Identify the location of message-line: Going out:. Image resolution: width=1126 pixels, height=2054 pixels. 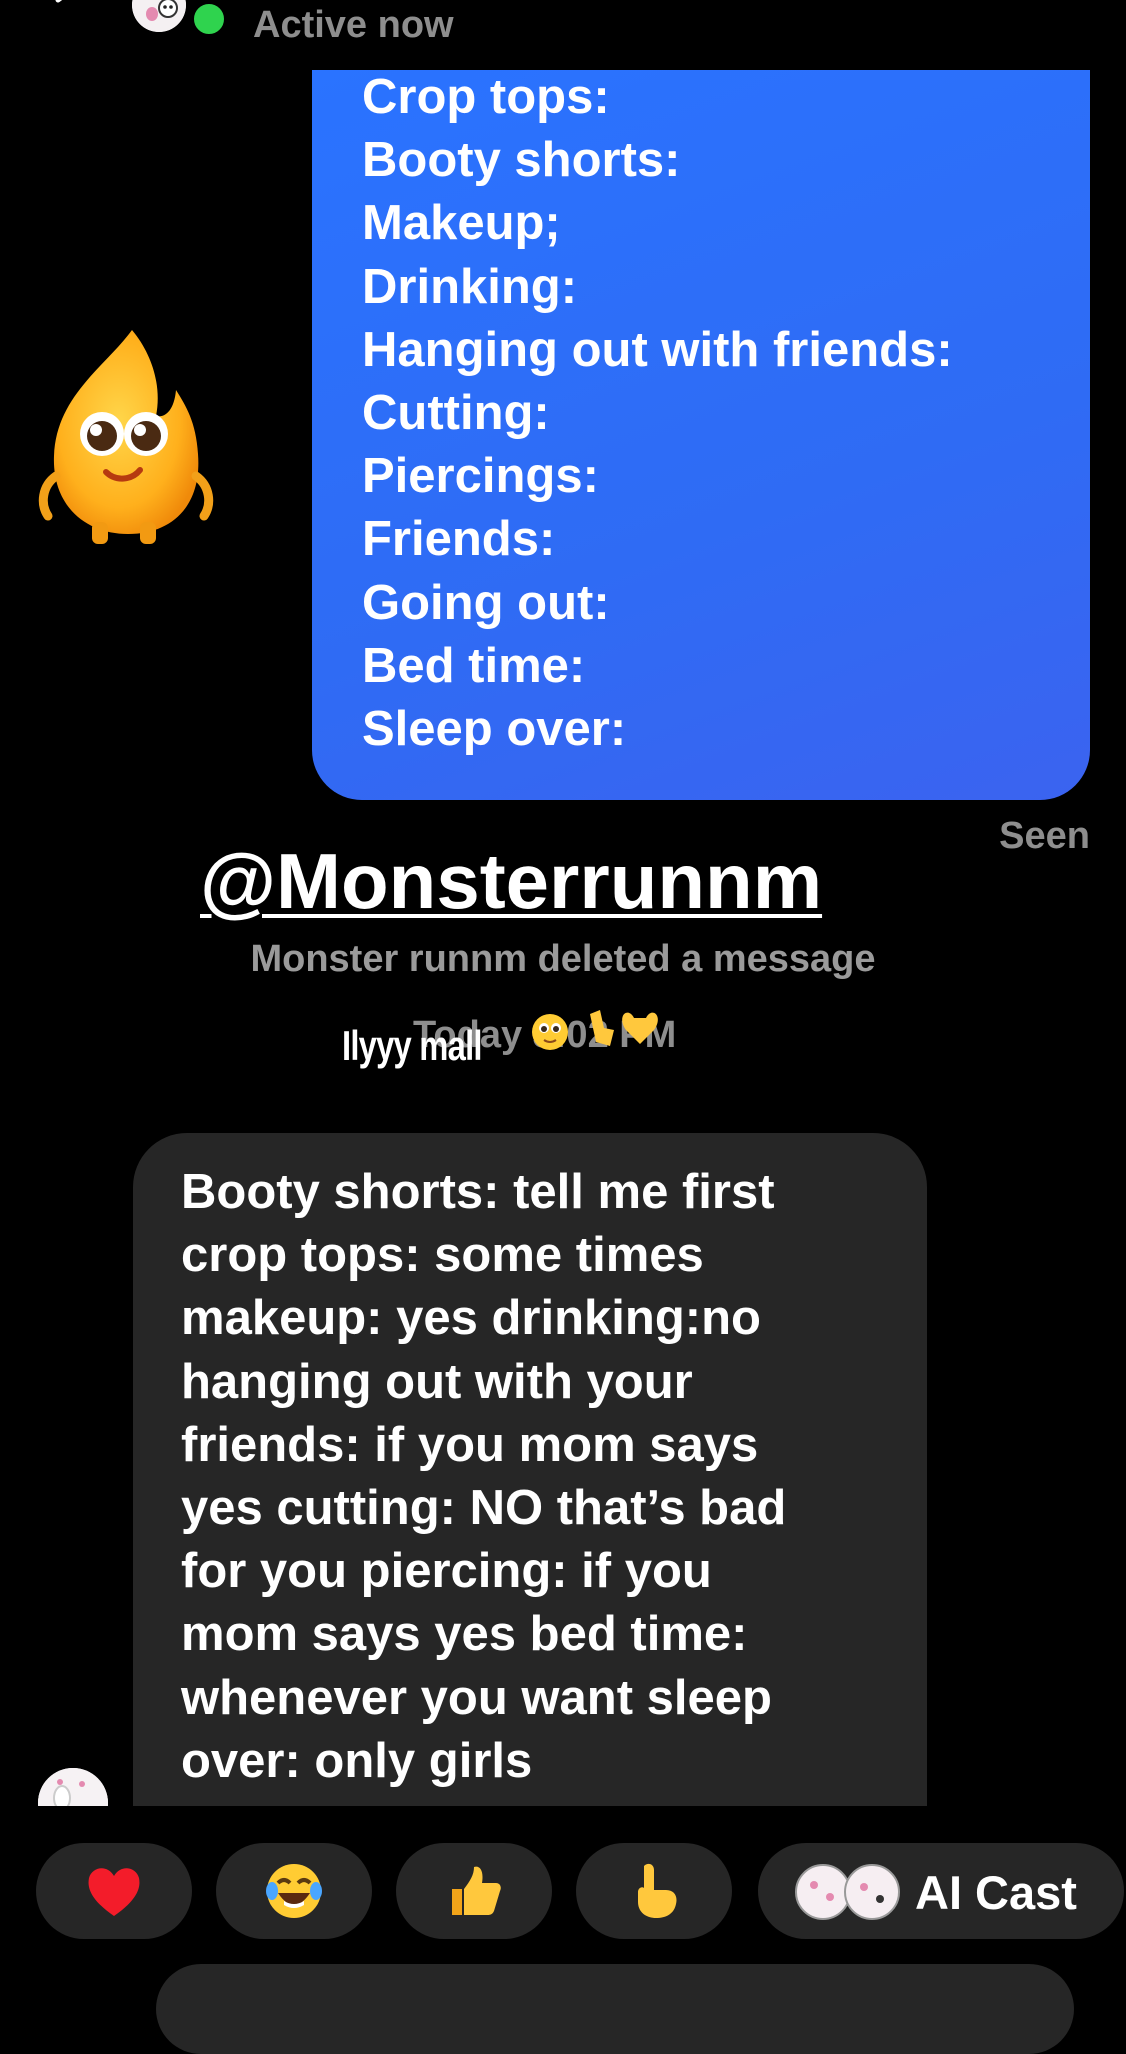
(486, 602).